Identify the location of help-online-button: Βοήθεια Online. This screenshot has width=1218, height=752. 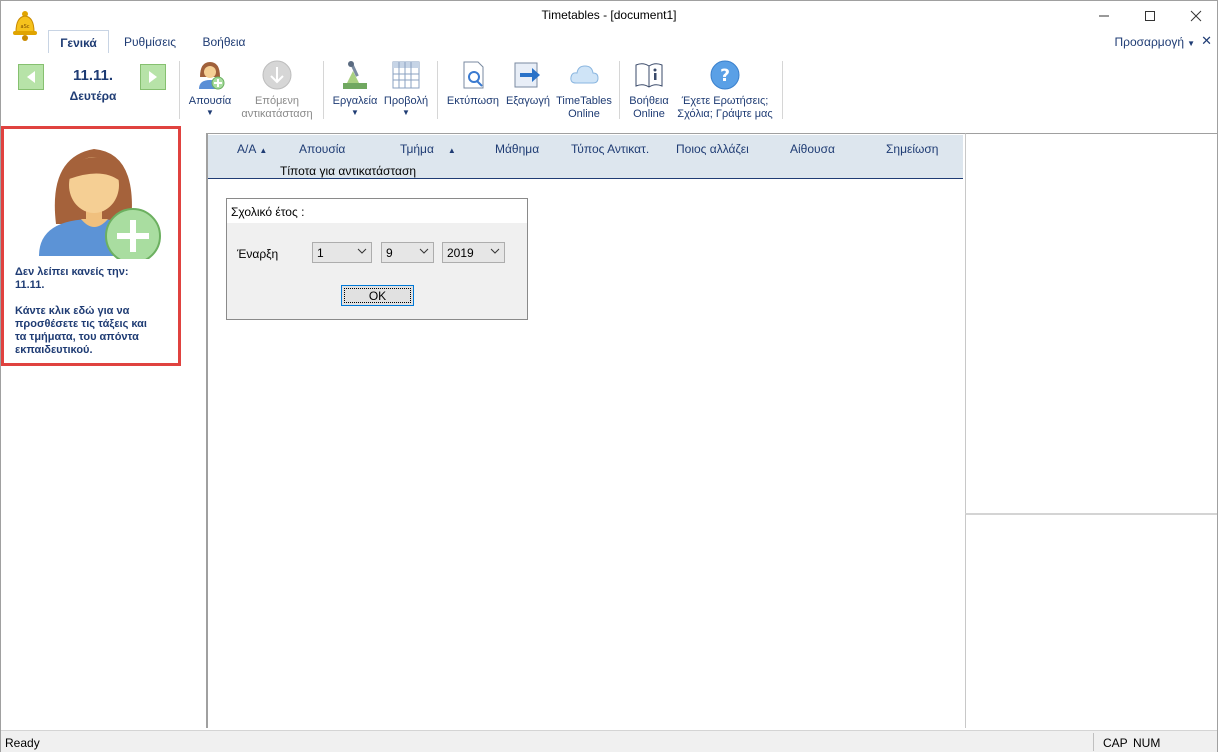
(649, 90).